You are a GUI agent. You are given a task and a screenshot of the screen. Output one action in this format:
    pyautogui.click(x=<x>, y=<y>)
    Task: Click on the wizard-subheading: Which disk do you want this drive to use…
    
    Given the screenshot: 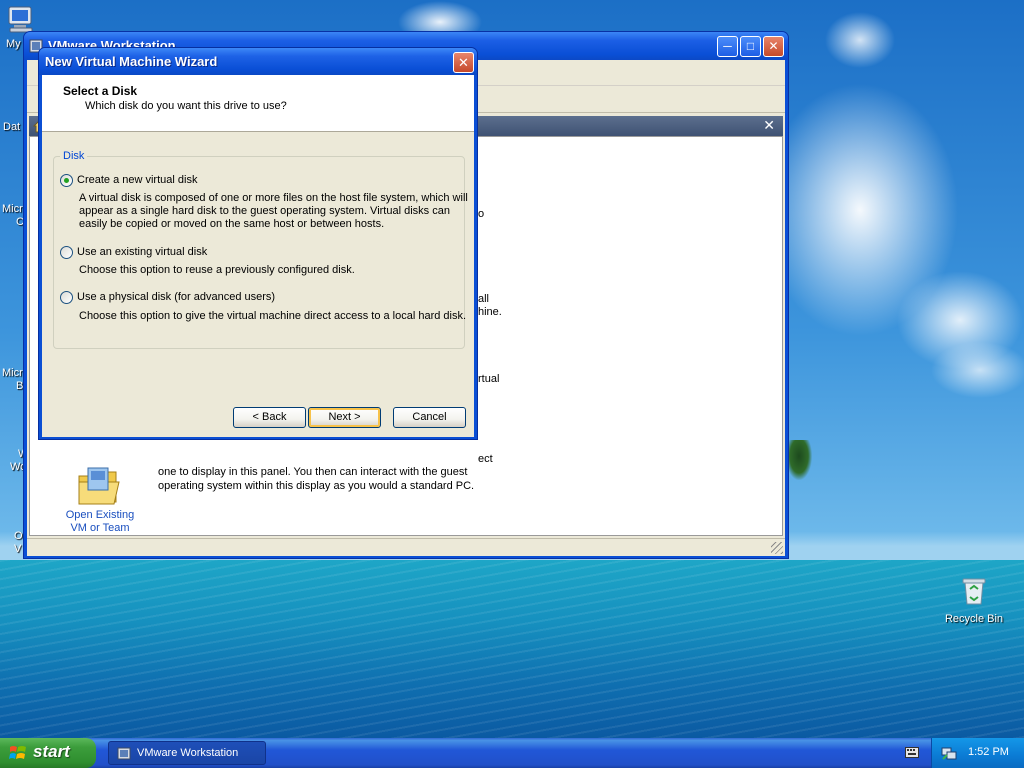 What is the action you would take?
    pyautogui.click(x=186, y=106)
    